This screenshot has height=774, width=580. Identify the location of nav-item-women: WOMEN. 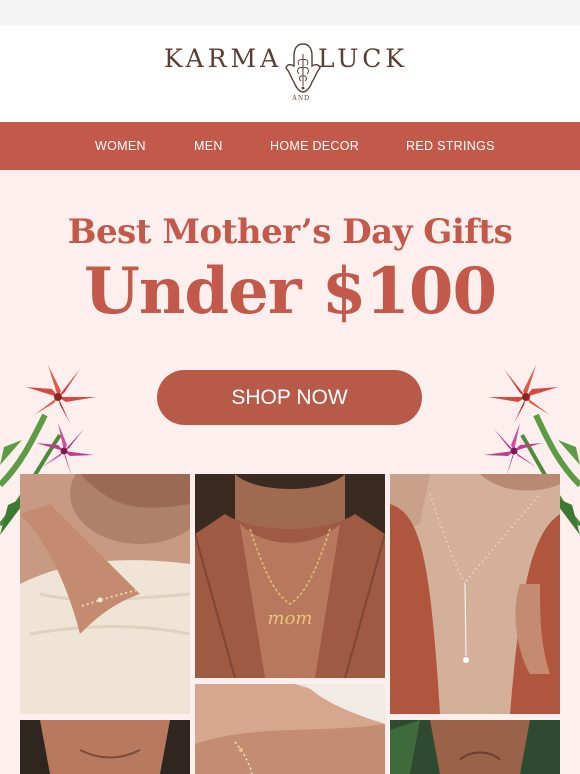
(120, 146).